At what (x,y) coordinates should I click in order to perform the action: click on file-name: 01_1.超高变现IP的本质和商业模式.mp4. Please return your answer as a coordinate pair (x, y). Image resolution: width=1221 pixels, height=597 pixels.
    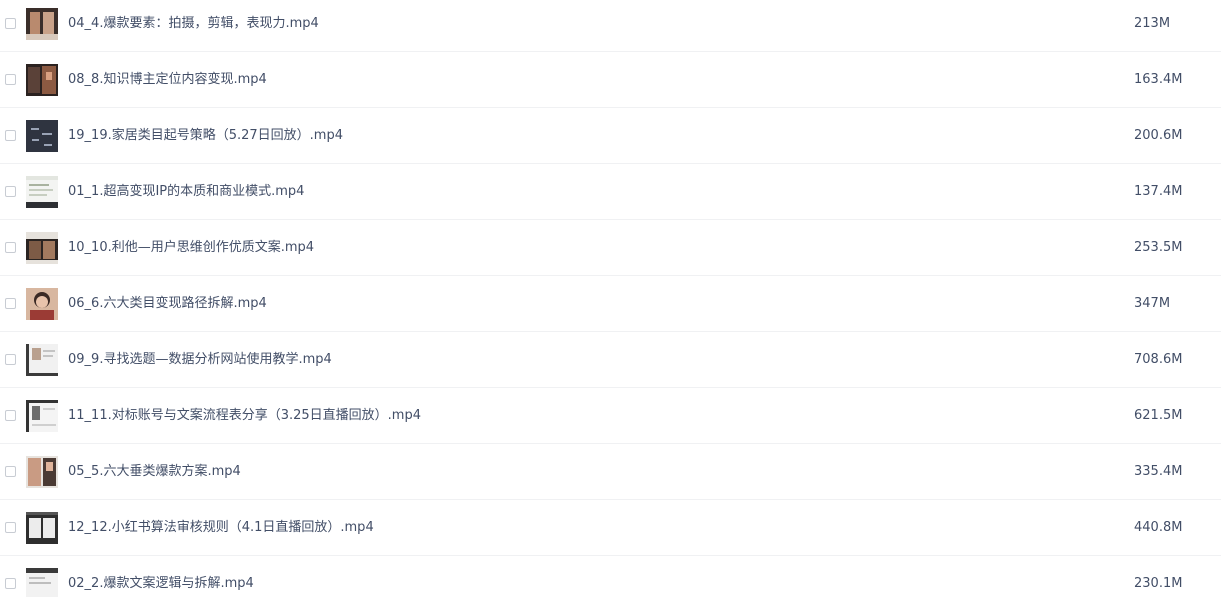
    Looking at the image, I should click on (186, 192).